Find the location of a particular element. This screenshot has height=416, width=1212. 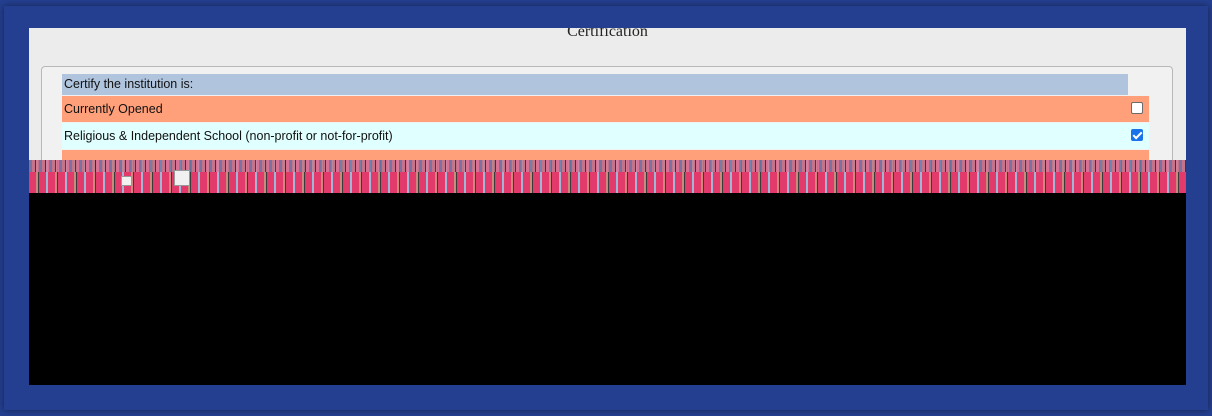

option-currently-opened: Currently Opened is located at coordinates (605, 109).